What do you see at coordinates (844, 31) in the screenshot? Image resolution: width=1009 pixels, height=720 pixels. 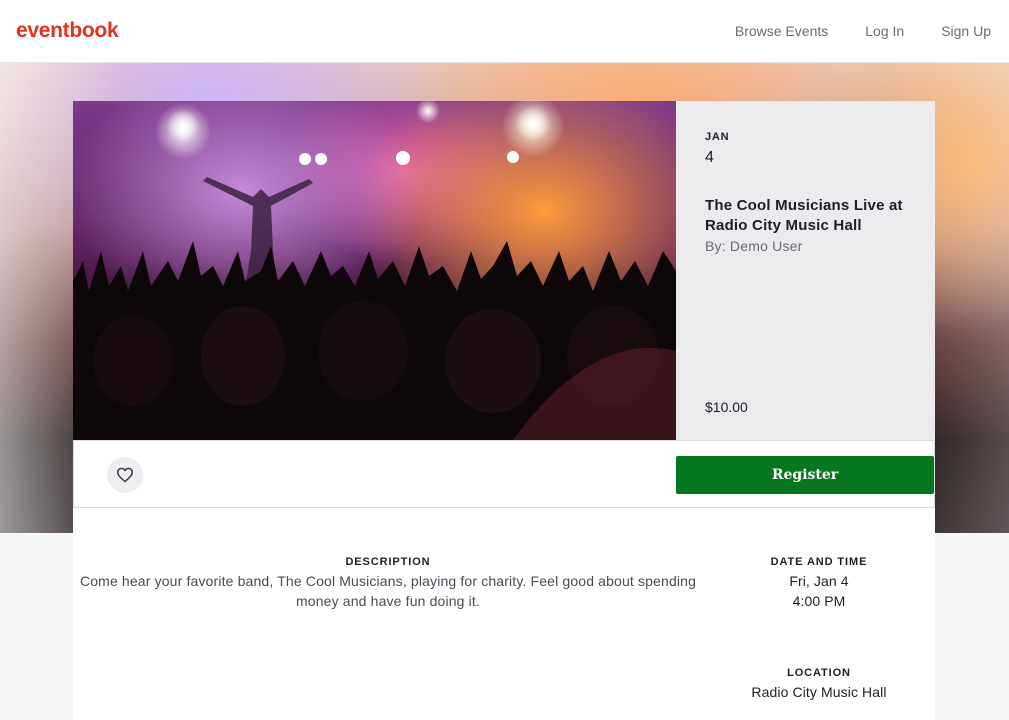 I see `main-nav: Browse Events Log In Sign Up` at bounding box center [844, 31].